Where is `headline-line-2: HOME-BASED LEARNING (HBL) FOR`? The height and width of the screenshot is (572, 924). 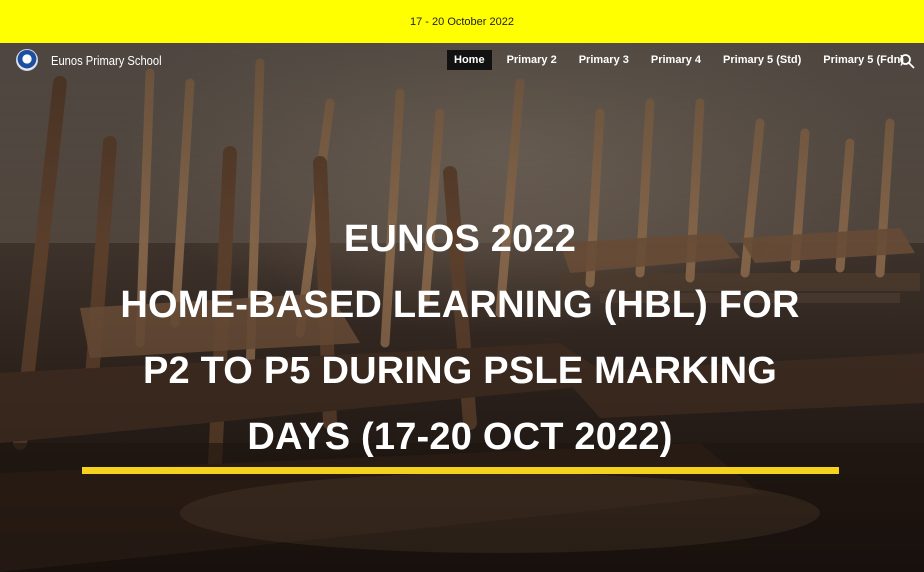
headline-line-2: HOME-BASED LEARNING (HBL) FOR is located at coordinates (460, 305).